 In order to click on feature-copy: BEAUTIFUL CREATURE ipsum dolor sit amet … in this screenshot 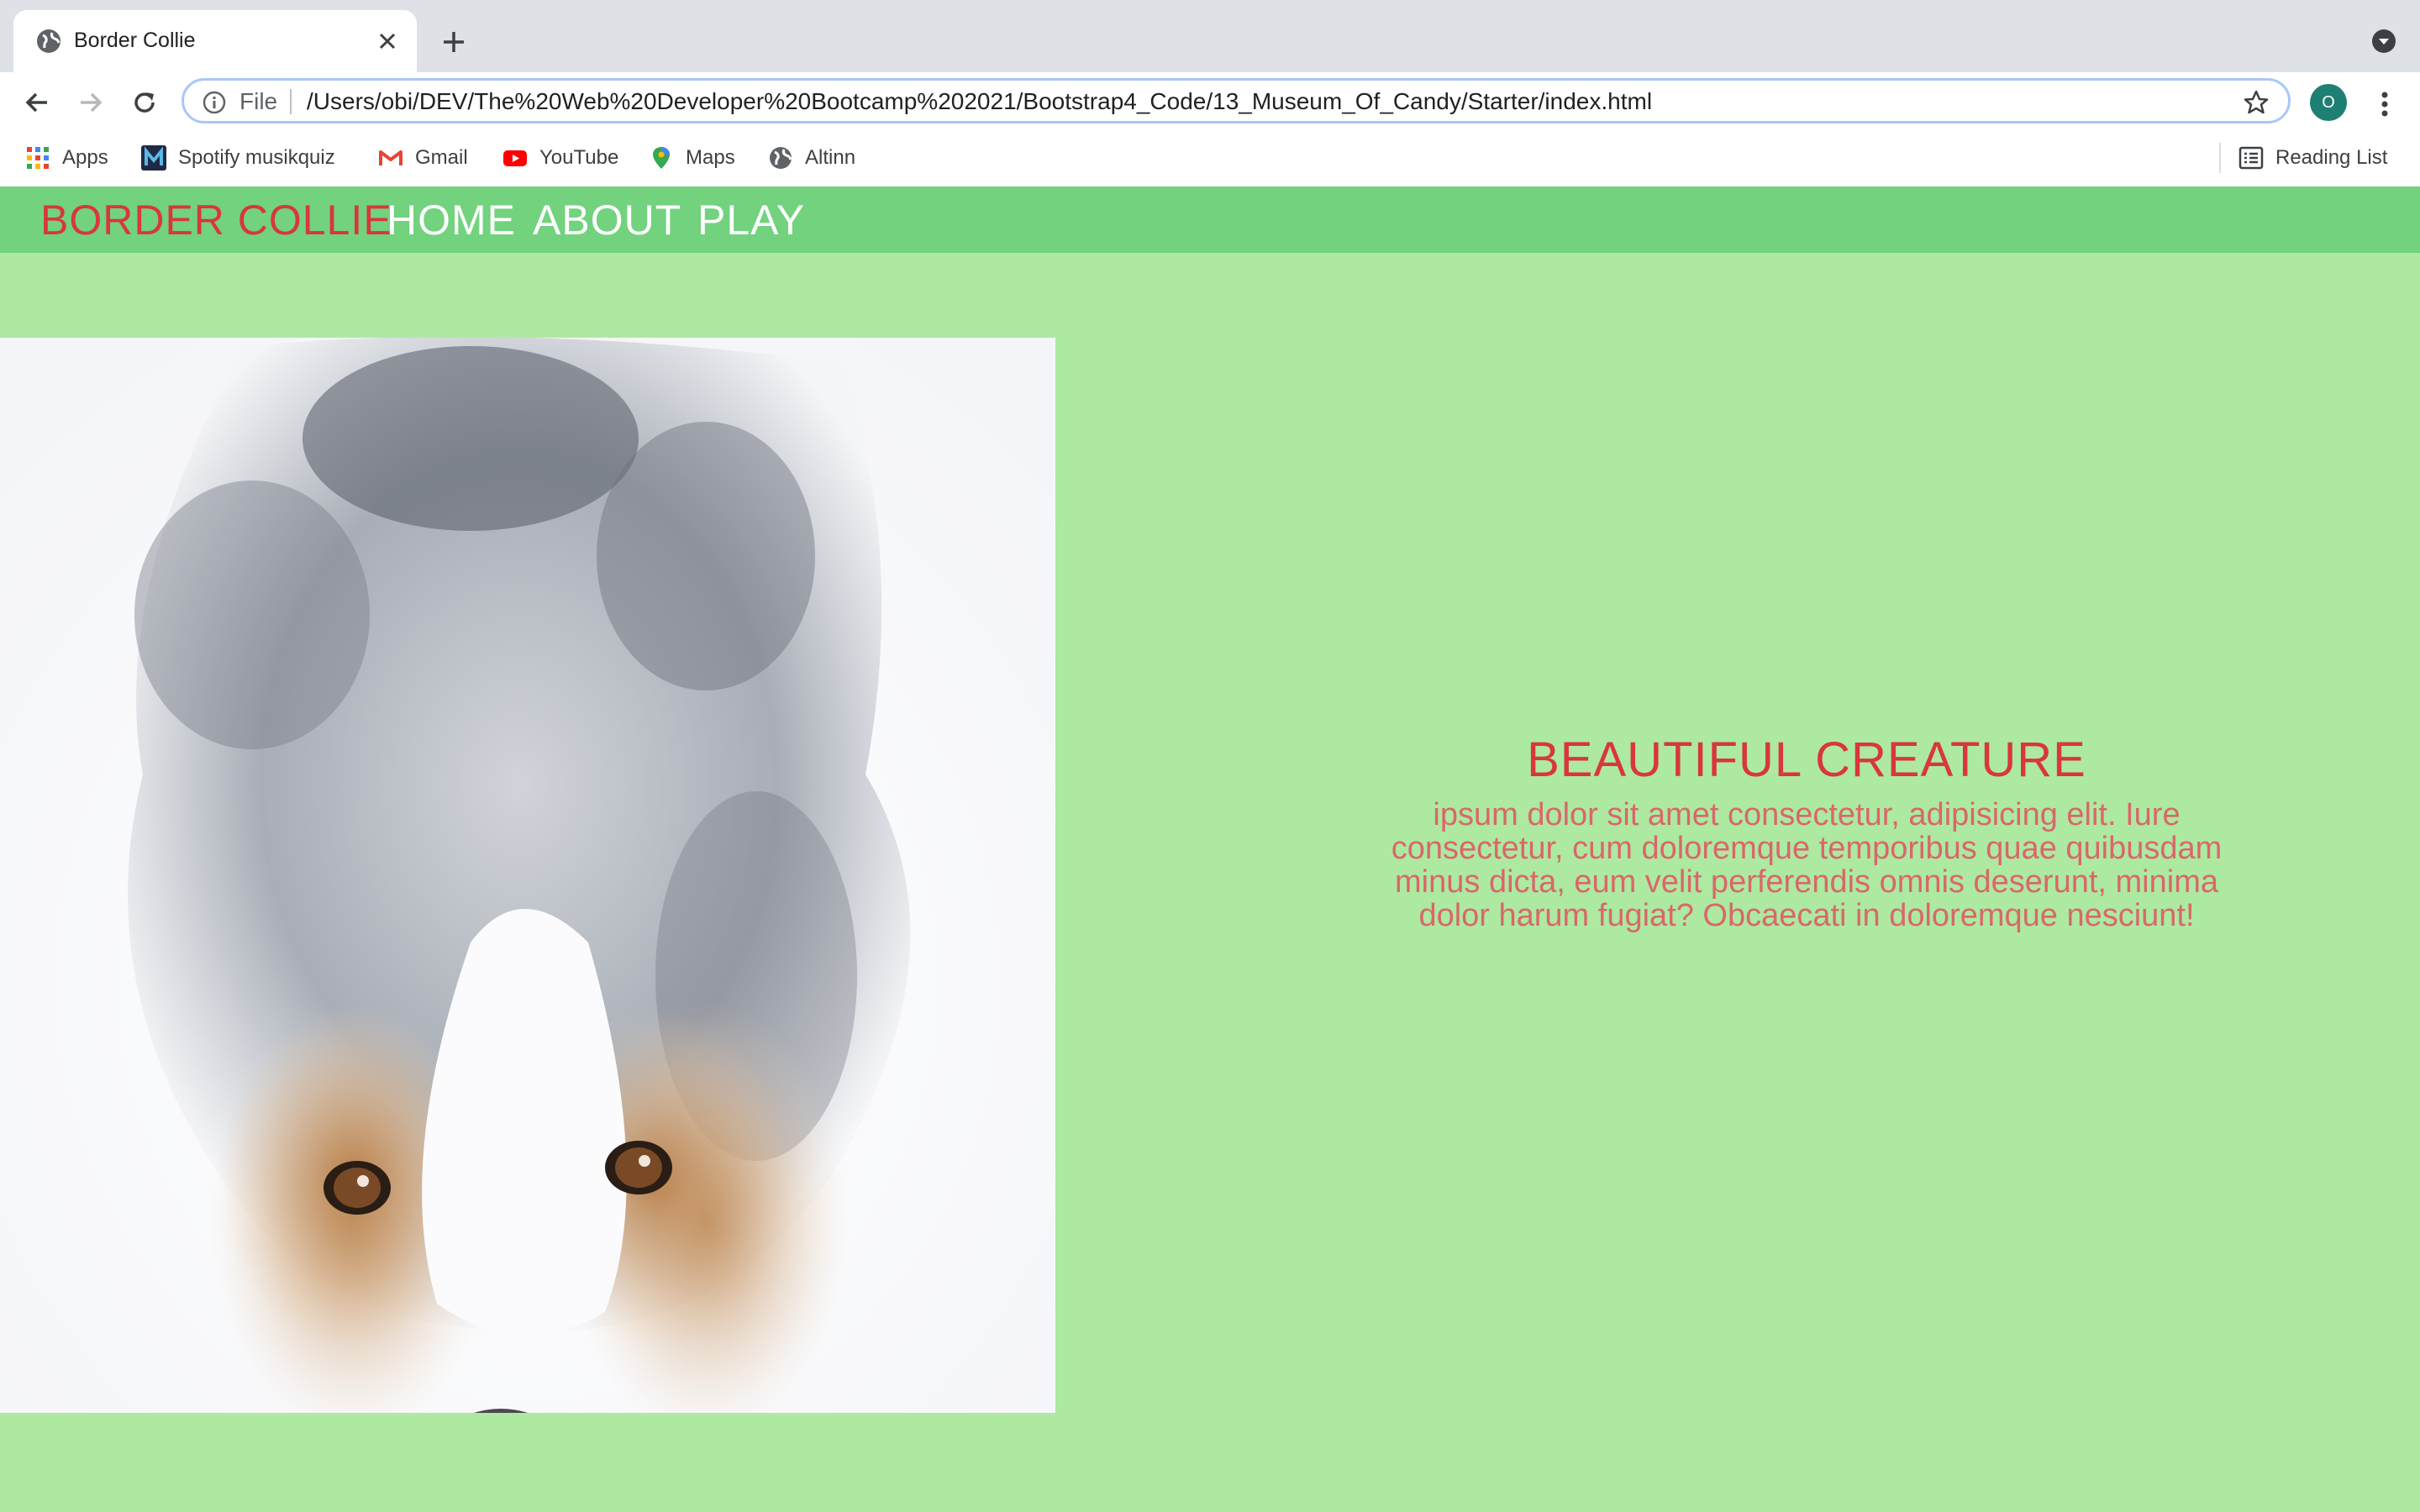, I will do `click(1806, 831)`.